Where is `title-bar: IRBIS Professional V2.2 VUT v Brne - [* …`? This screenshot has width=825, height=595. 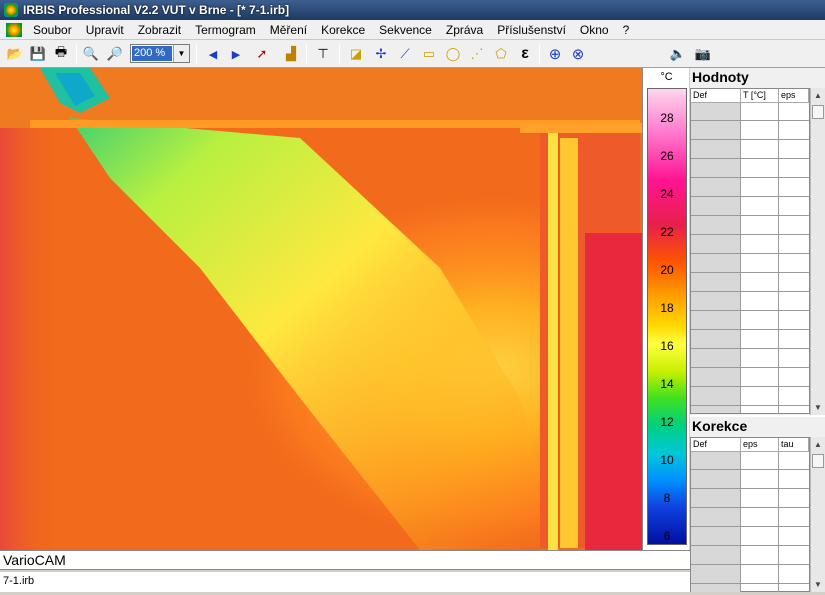 title-bar: IRBIS Professional V2.2 VUT v Brne - [* … is located at coordinates (412, 10).